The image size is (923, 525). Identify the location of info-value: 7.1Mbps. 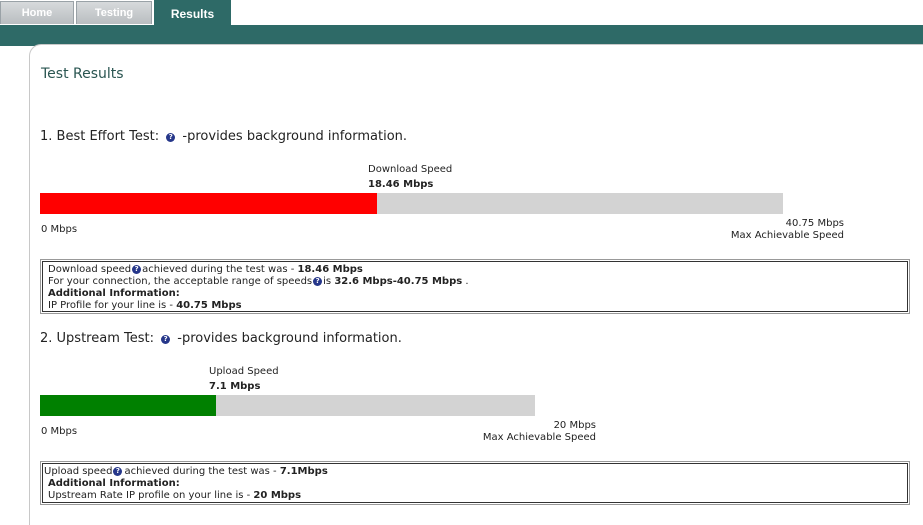
(303, 471).